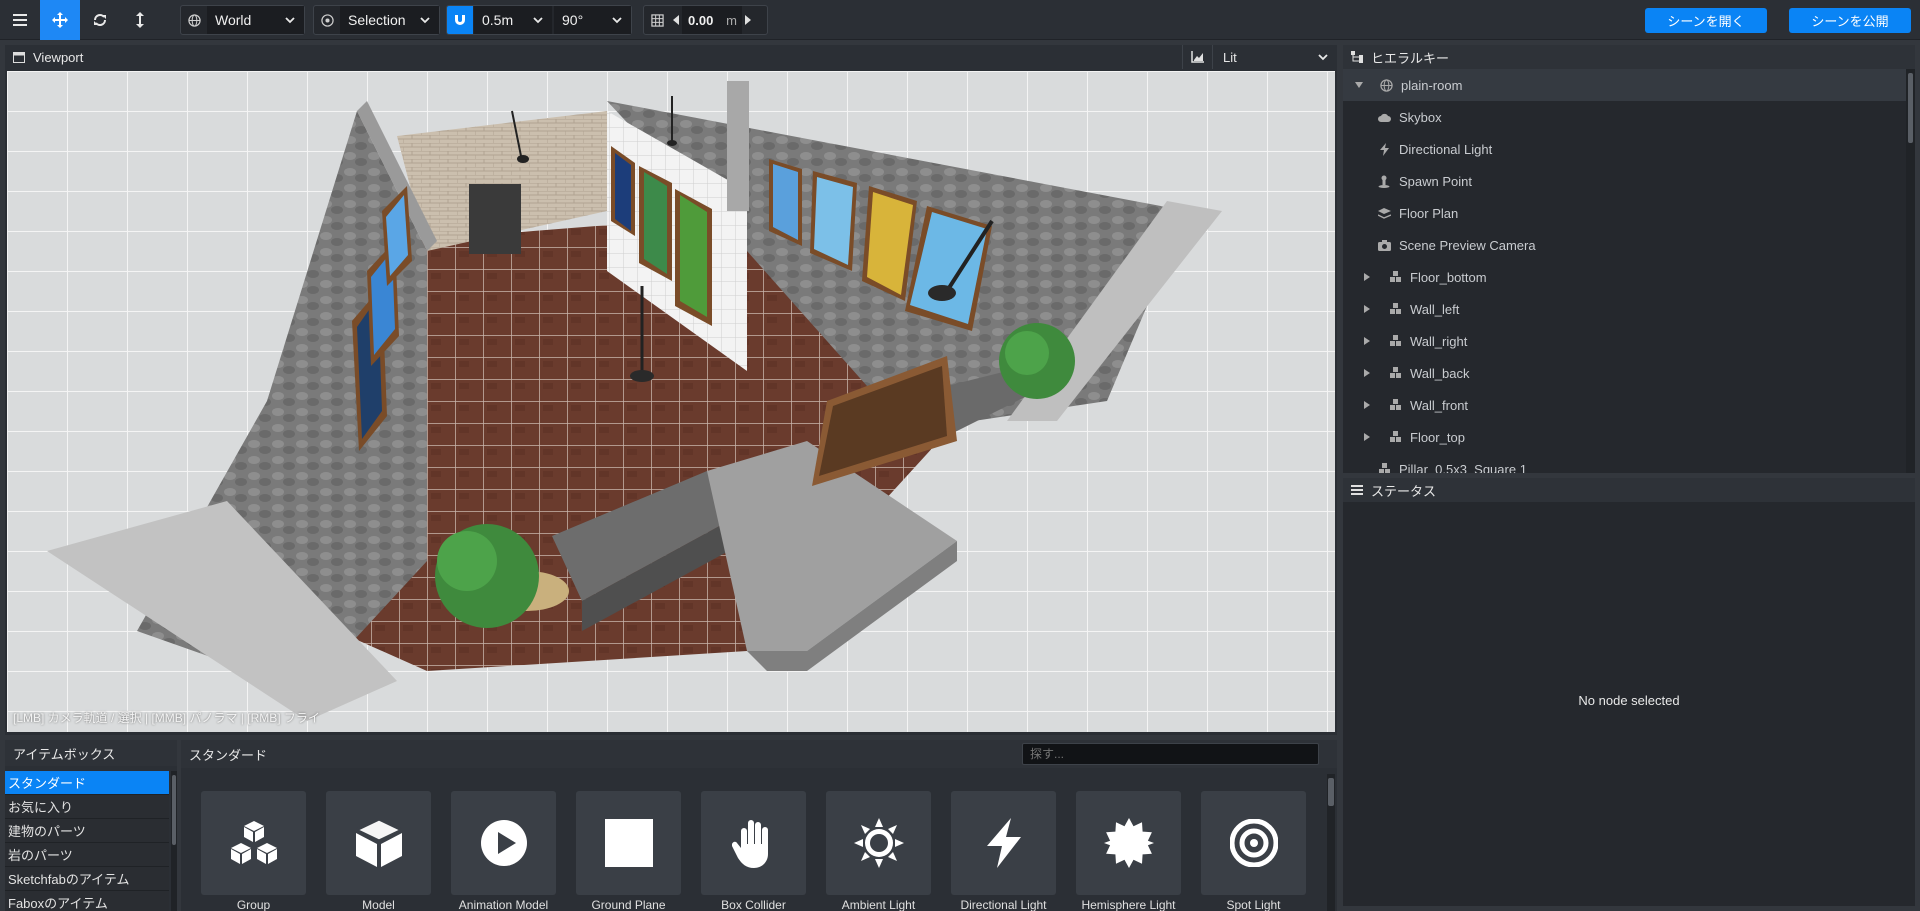  Describe the element at coordinates (1624, 85) in the screenshot. I see `tree-node-root: plain-room` at that location.